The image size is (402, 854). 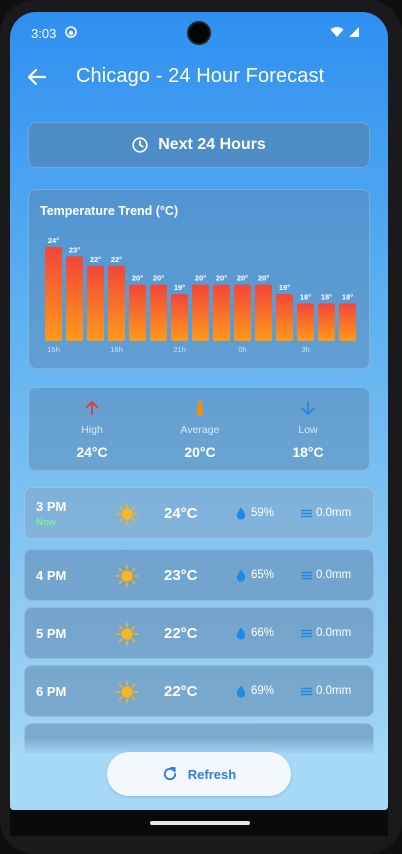 I want to click on chart-value-label: 24°, so click(x=53, y=240).